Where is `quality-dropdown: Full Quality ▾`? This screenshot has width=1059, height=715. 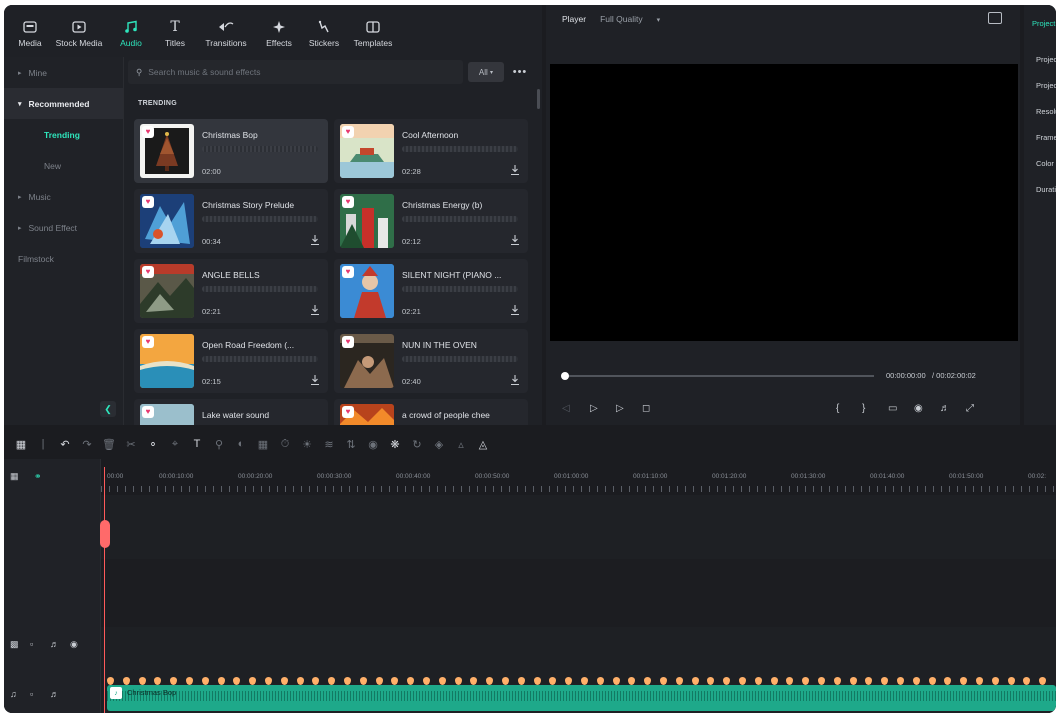 quality-dropdown: Full Quality ▾ is located at coordinates (630, 19).